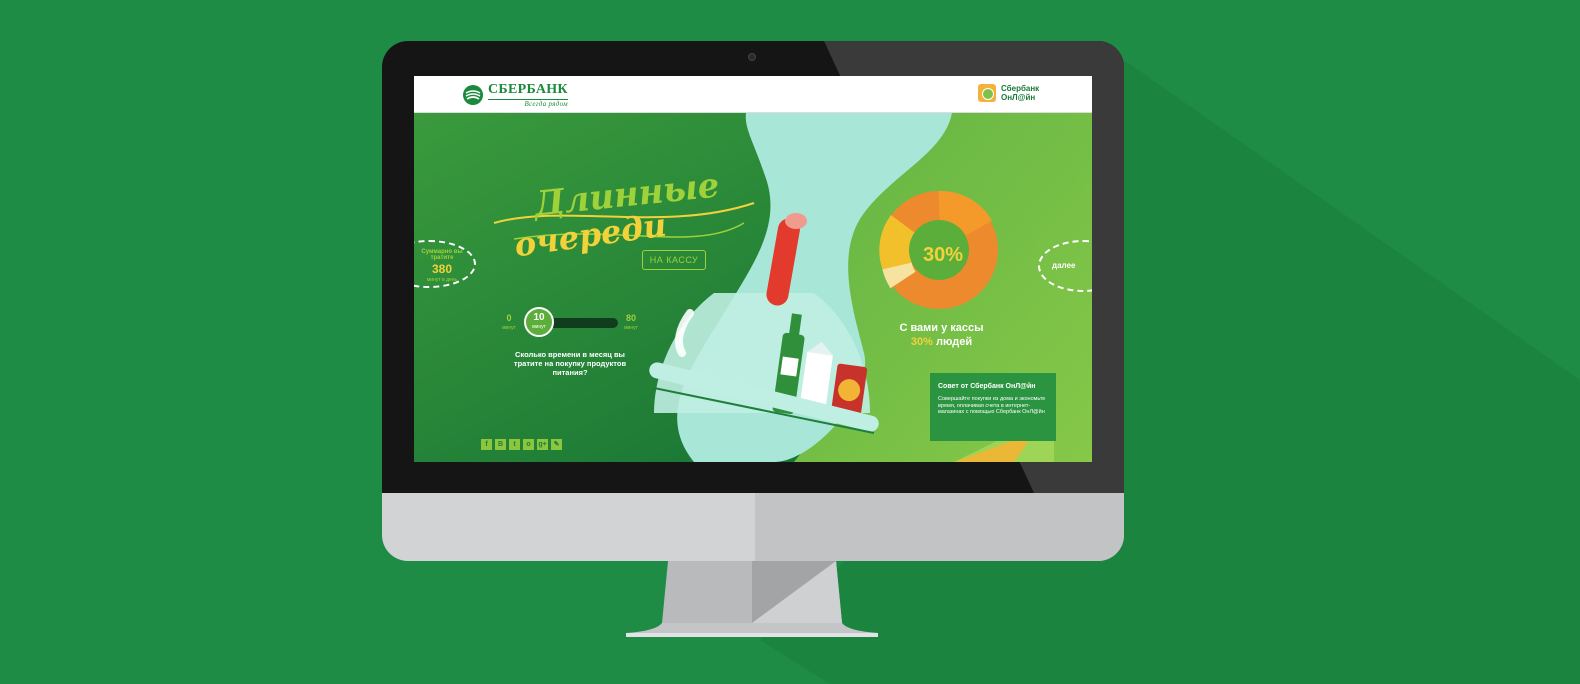 The image size is (1580, 684). What do you see at coordinates (442, 269) in the screenshot?
I see `total-time-value: 380` at bounding box center [442, 269].